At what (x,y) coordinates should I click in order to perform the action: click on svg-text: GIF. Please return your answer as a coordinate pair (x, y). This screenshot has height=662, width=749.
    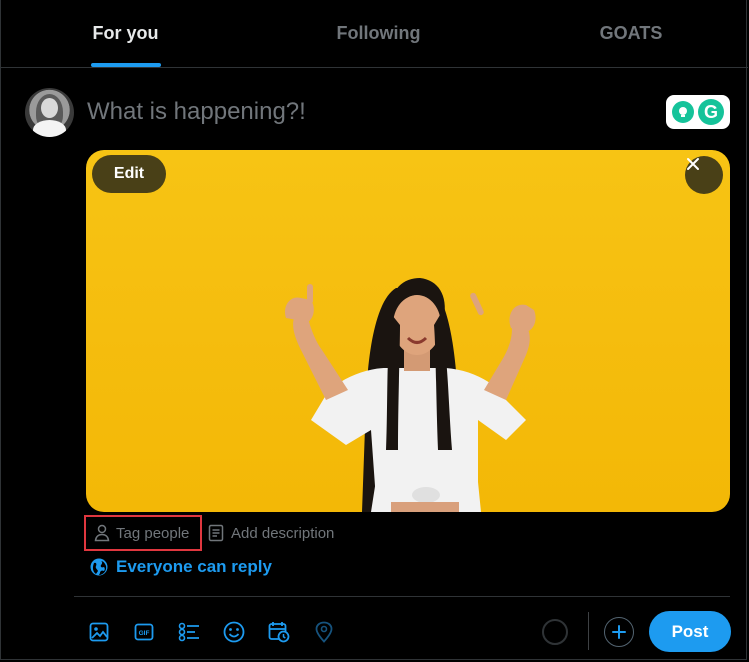
    Looking at the image, I should click on (144, 633).